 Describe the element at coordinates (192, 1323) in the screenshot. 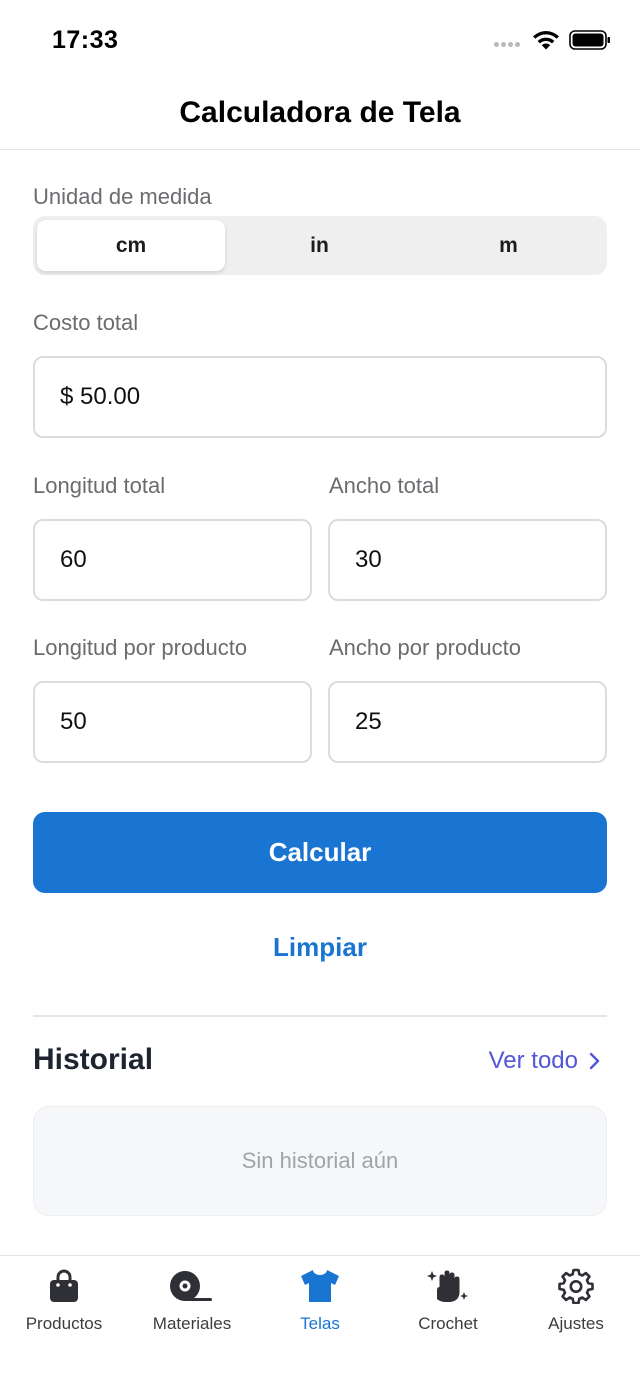

I see `tab-materiales-label: Materiales` at that location.